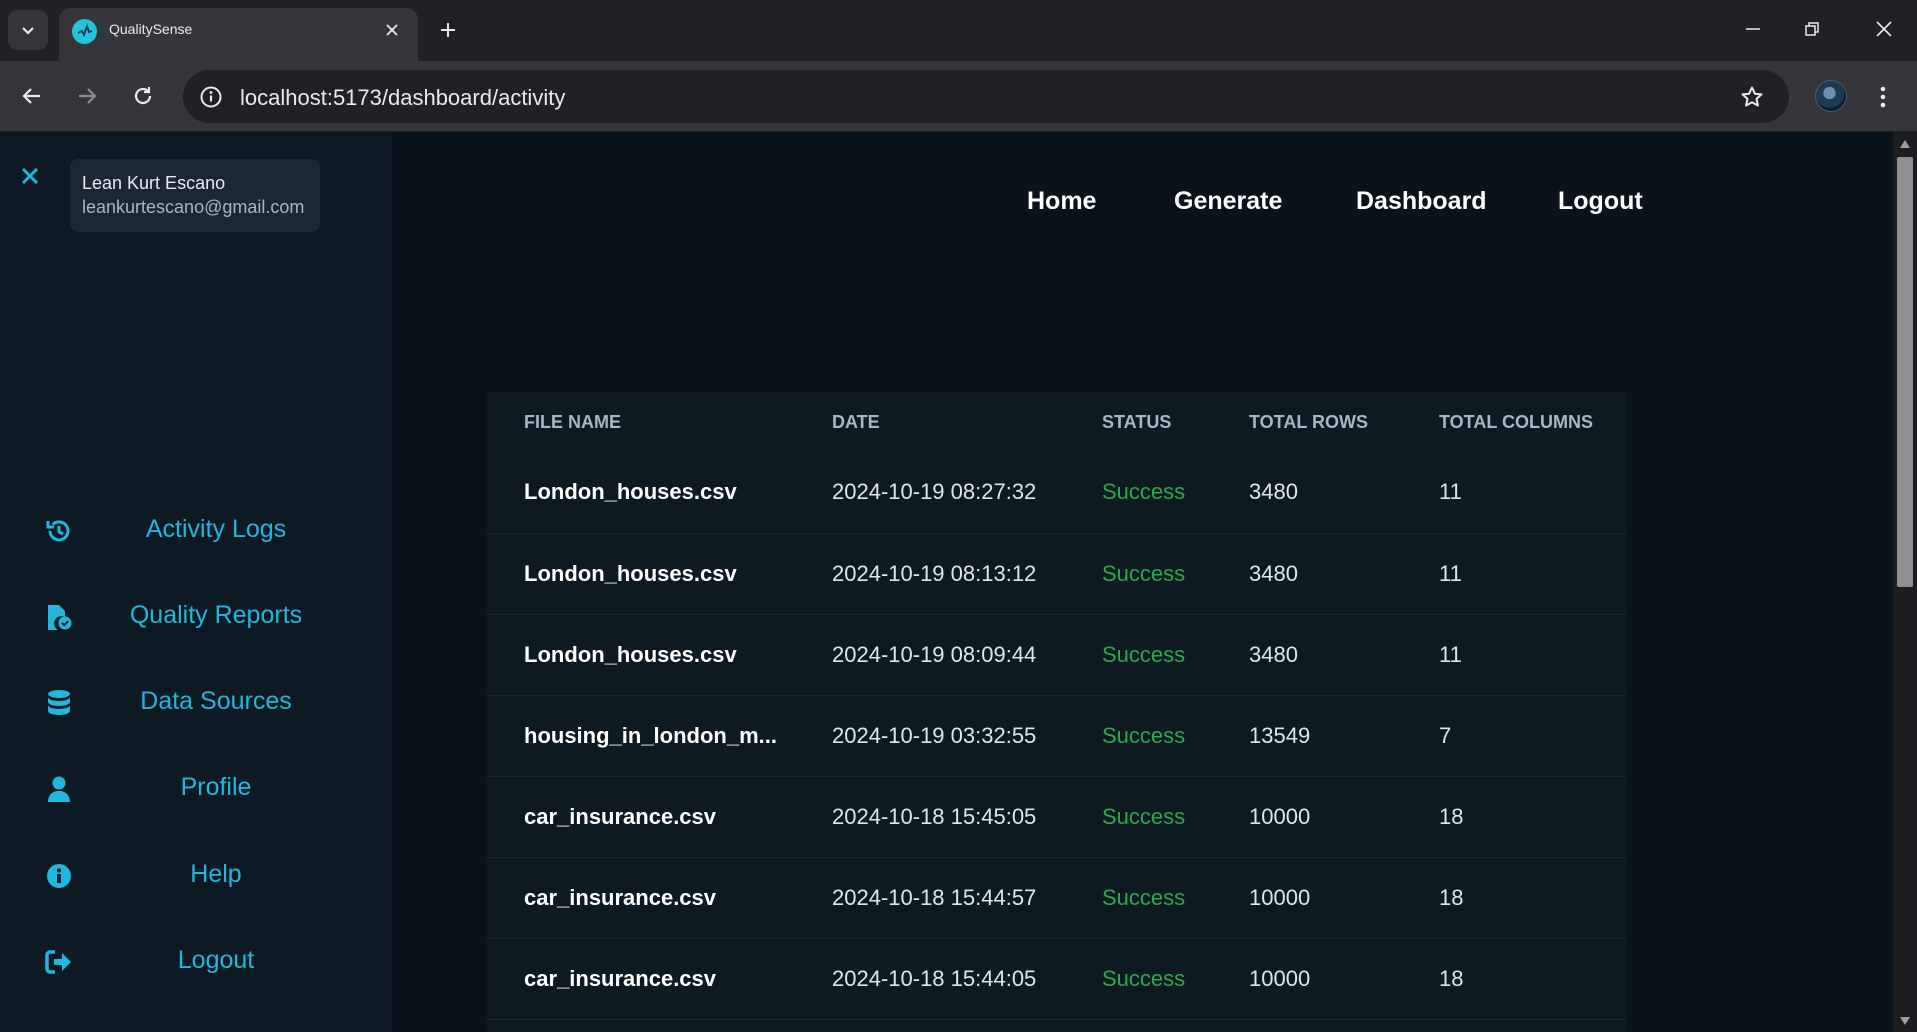 This screenshot has width=1917, height=1032. What do you see at coordinates (1905, 1021) in the screenshot?
I see `scroll-down-button` at bounding box center [1905, 1021].